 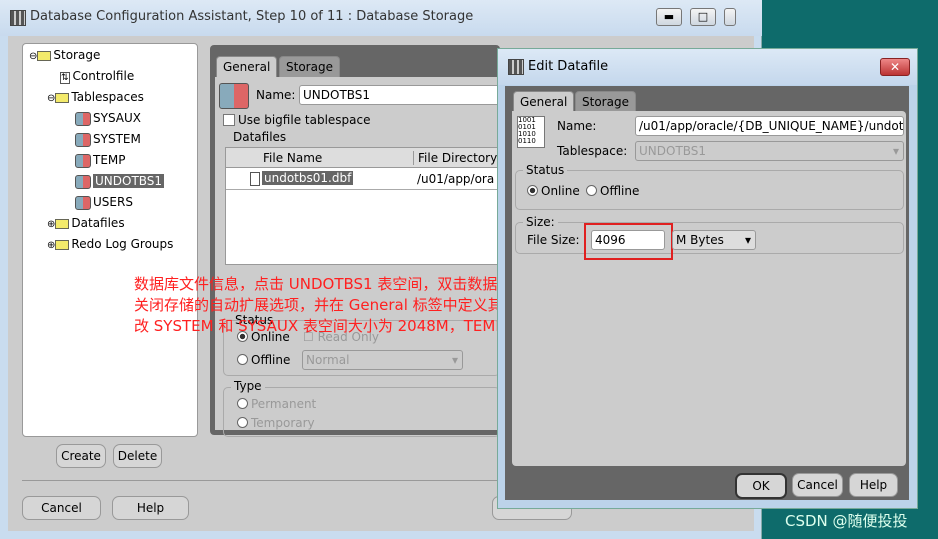 What do you see at coordinates (817, 485) in the screenshot?
I see `dialog-cancel-button: Cancel` at bounding box center [817, 485].